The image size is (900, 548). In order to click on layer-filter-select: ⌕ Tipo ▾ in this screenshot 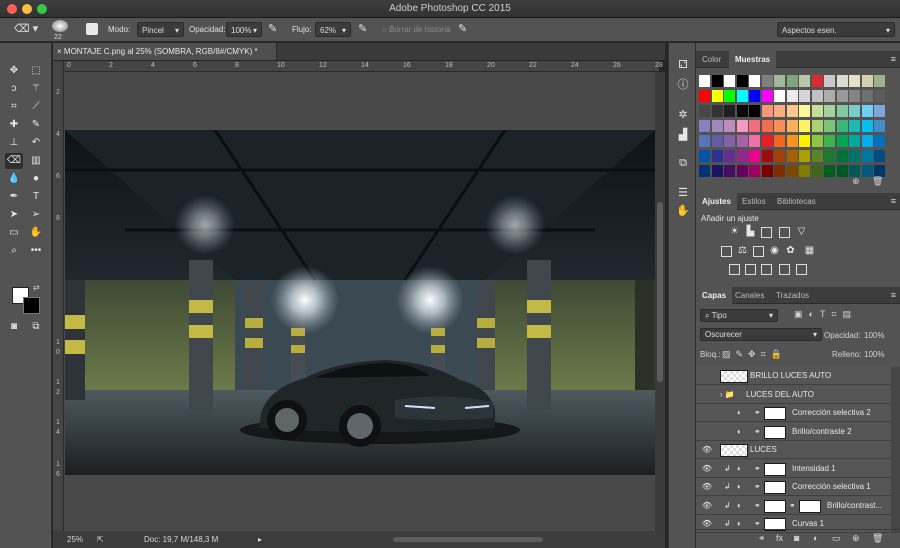, I will do `click(739, 315)`.